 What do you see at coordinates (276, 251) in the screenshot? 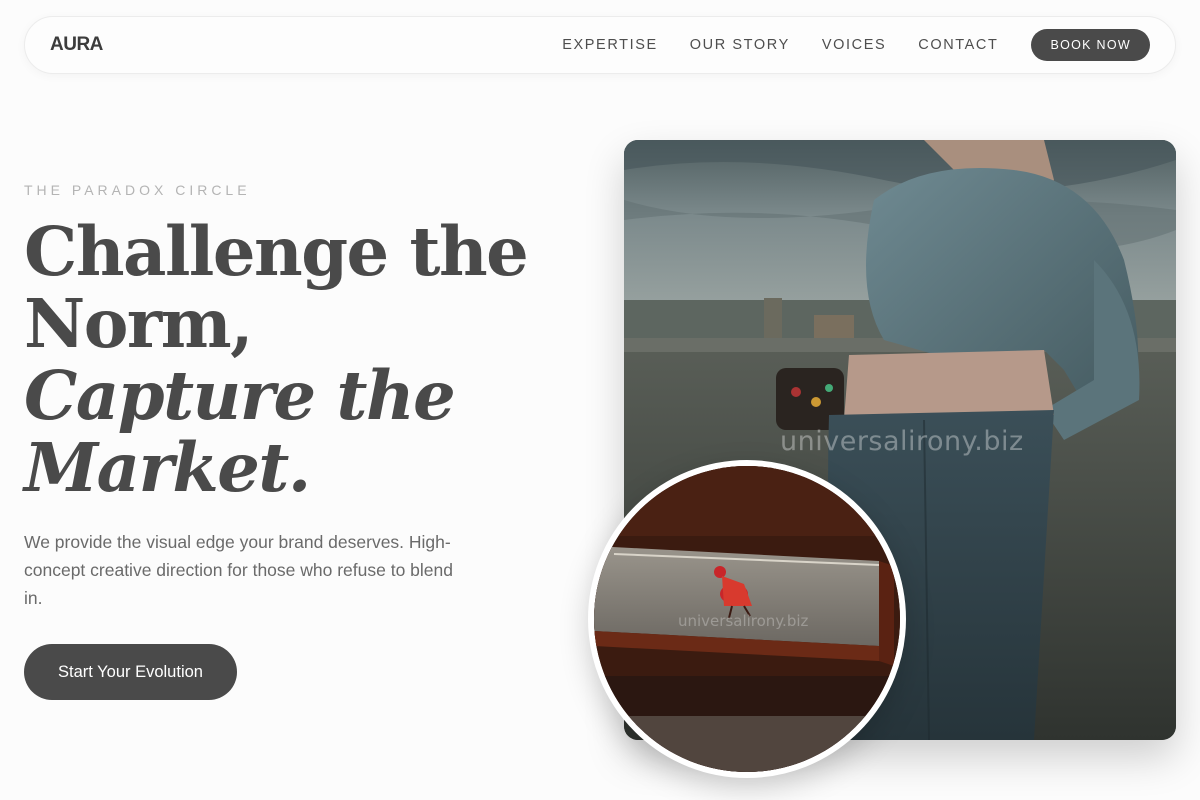
I see `headline-line-1: Challenge the` at bounding box center [276, 251].